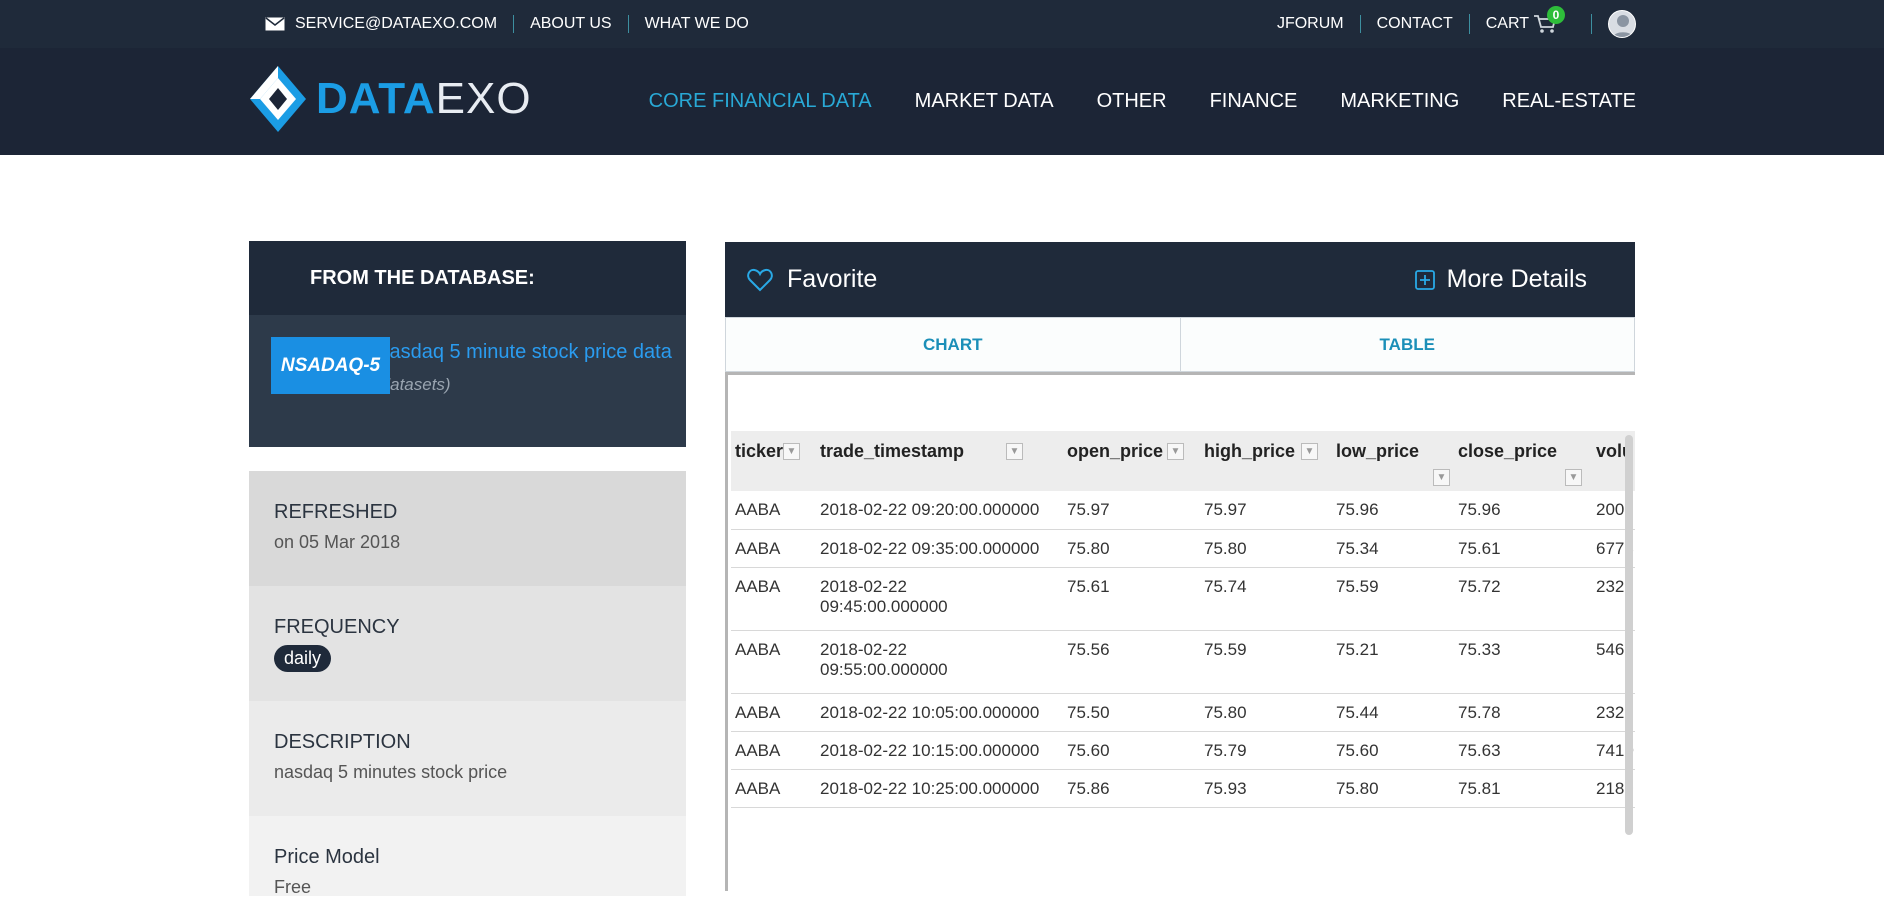  Describe the element at coordinates (984, 101) in the screenshot. I see `nav-item: MARKET DATA` at that location.